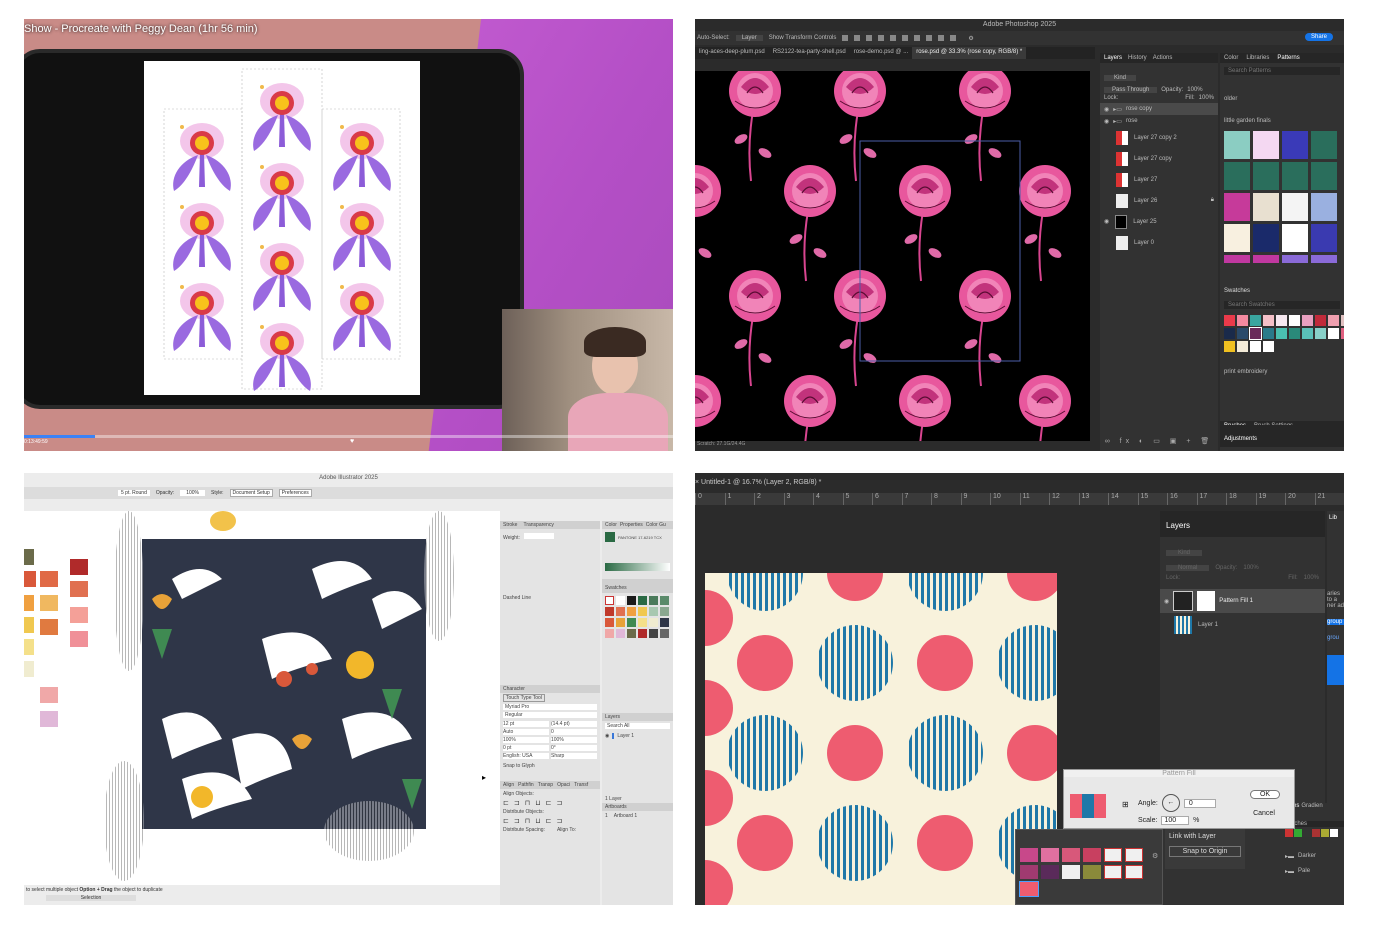 The image size is (1374, 932). I want to click on touch-type-button: Touch Type Tool, so click(524, 698).